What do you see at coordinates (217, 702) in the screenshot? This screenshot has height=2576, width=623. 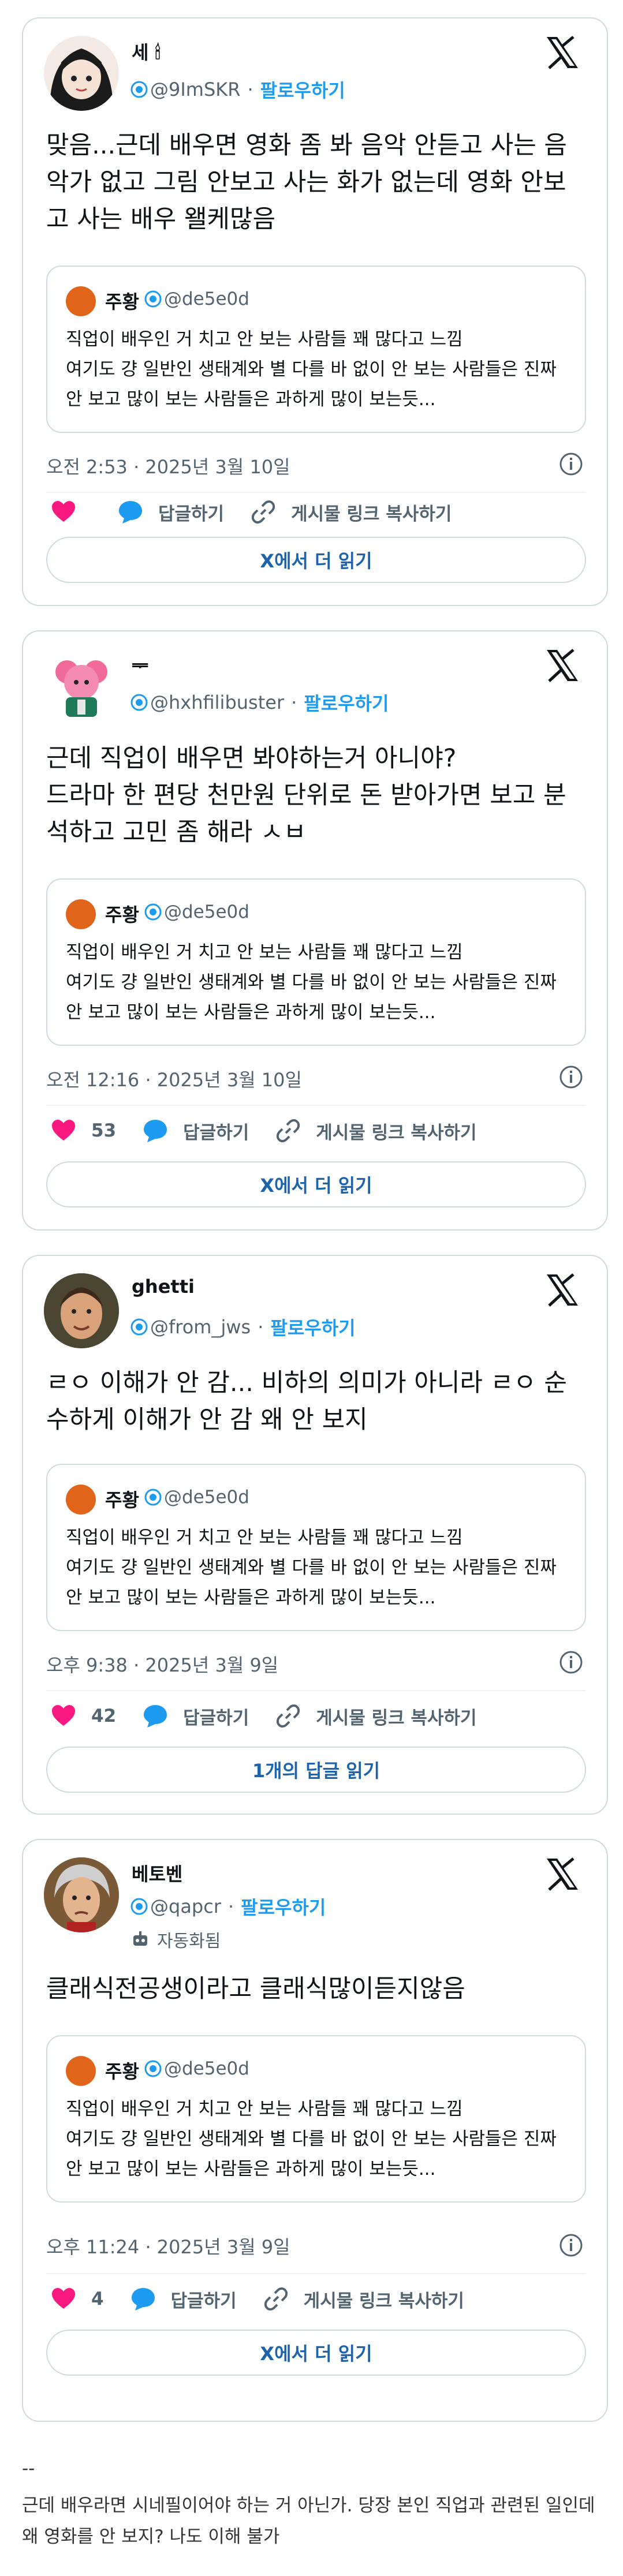 I see `user-handle: @hxhfilibuster` at bounding box center [217, 702].